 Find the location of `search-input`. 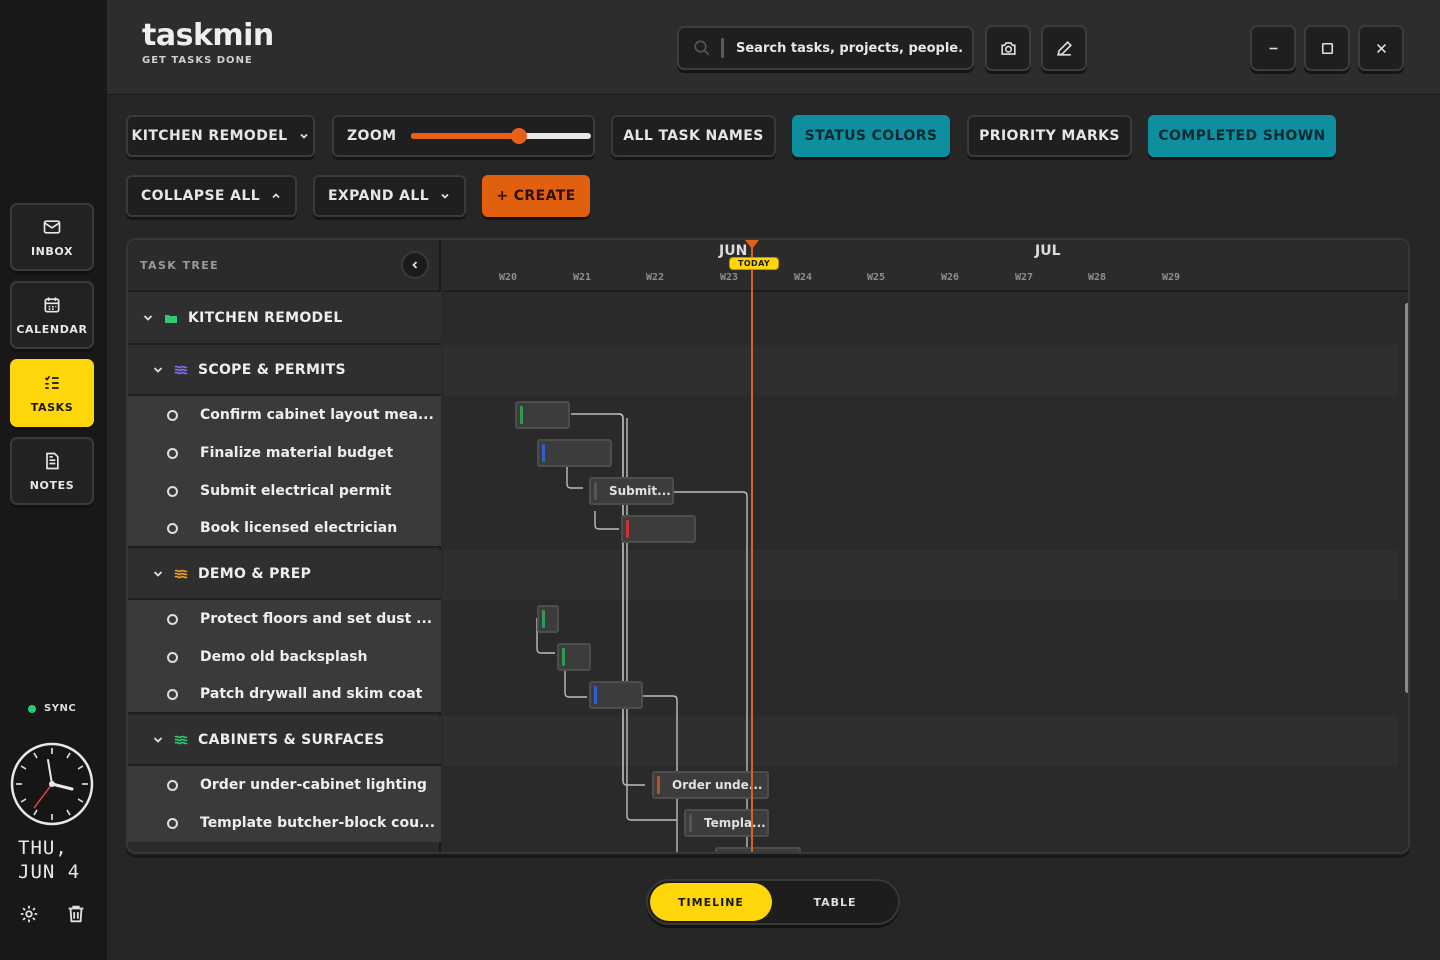

search-input is located at coordinates (849, 48).